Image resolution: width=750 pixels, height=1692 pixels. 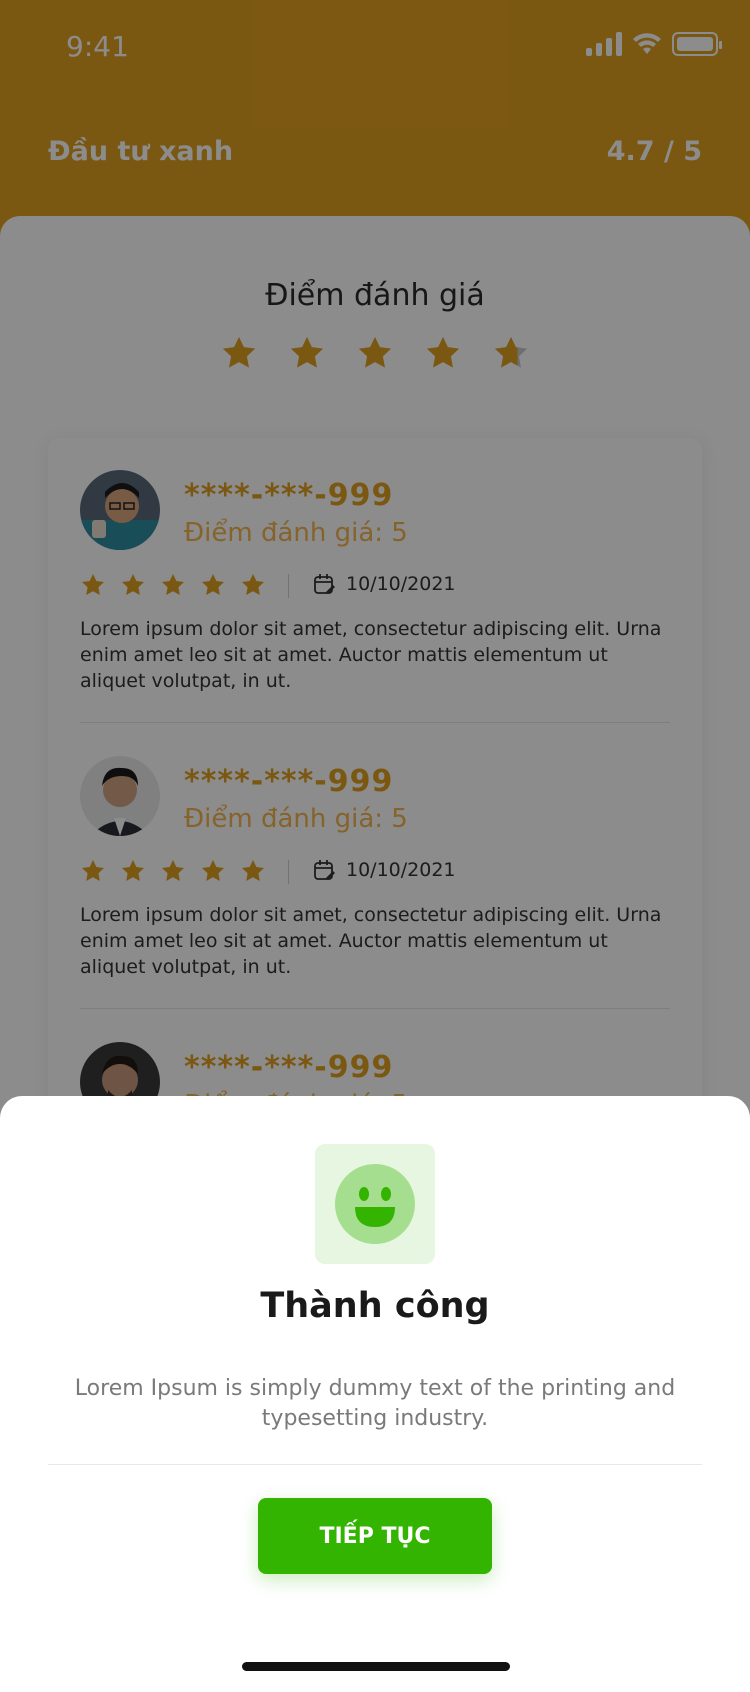 I want to click on divider, so click(x=375, y=1464).